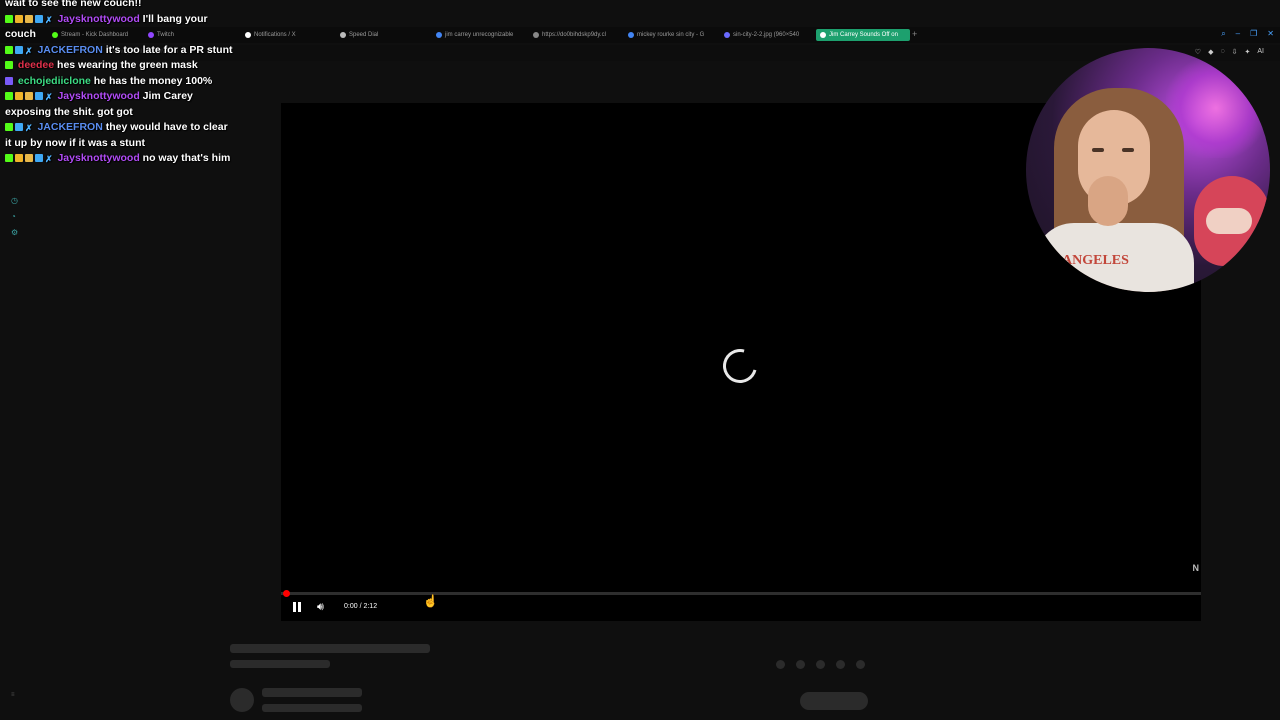  I want to click on avatar-skeleton, so click(242, 700).